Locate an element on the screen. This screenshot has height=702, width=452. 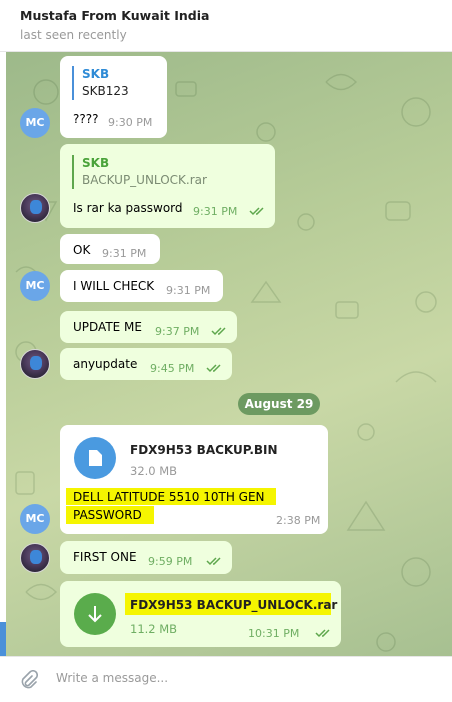
message-time: 9:59 PM is located at coordinates (170, 561).